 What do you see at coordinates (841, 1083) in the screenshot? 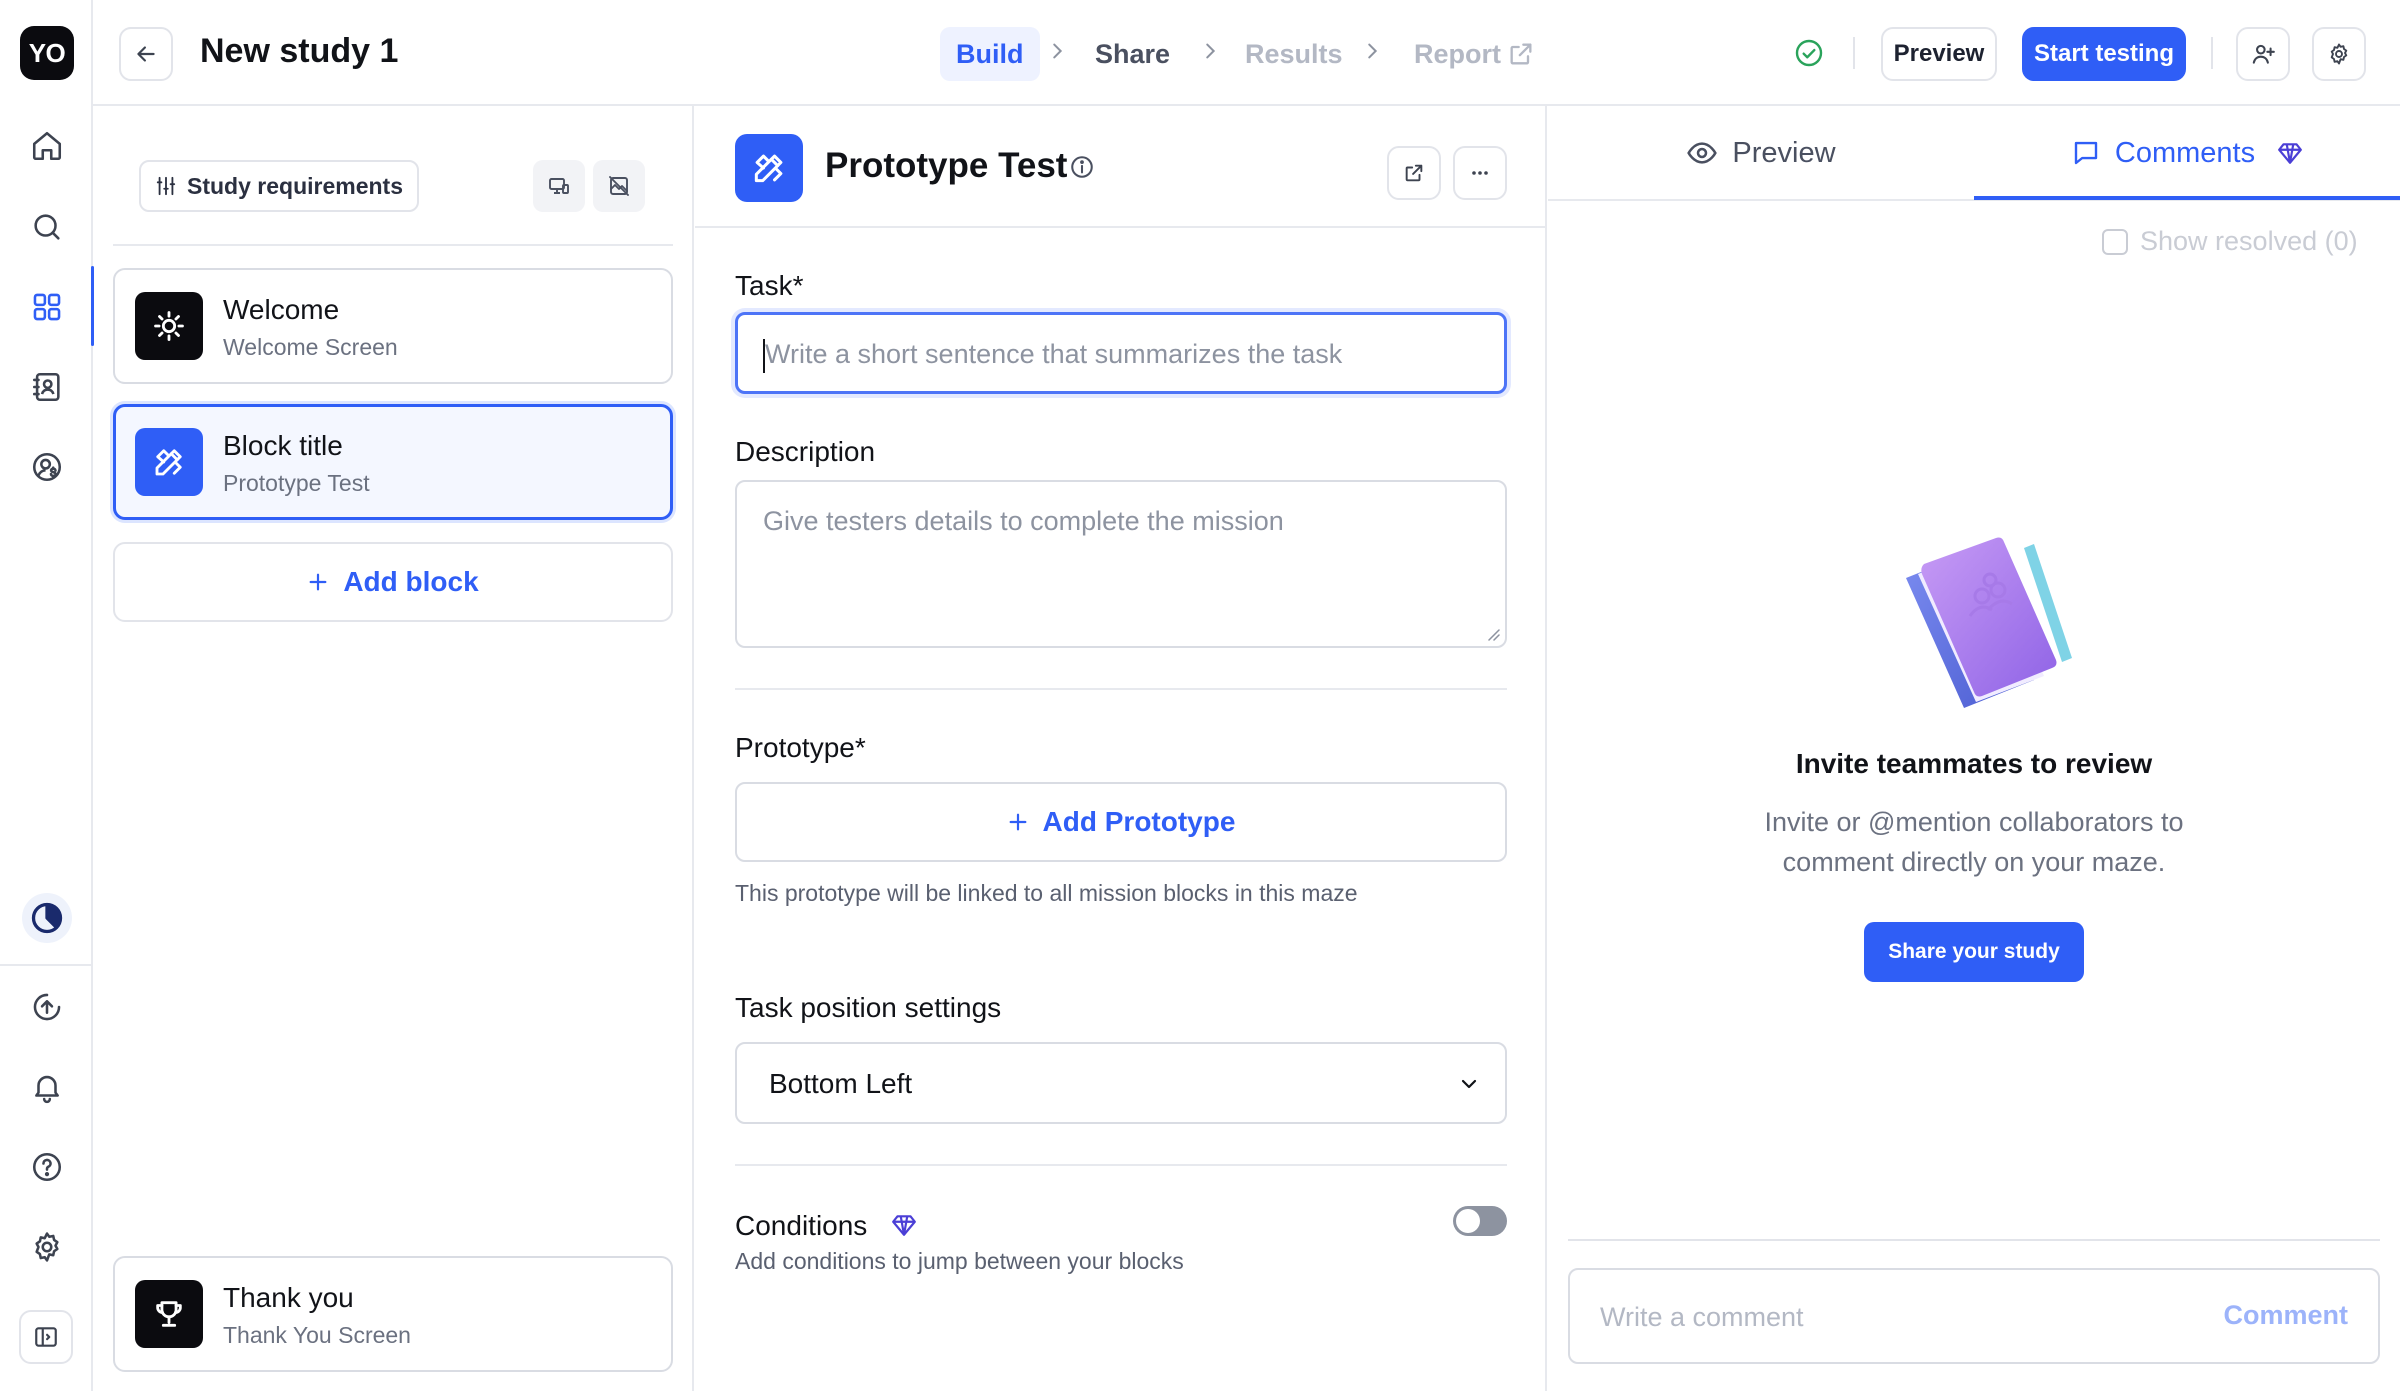
I see `task-position-value: Bottom Left` at bounding box center [841, 1083].